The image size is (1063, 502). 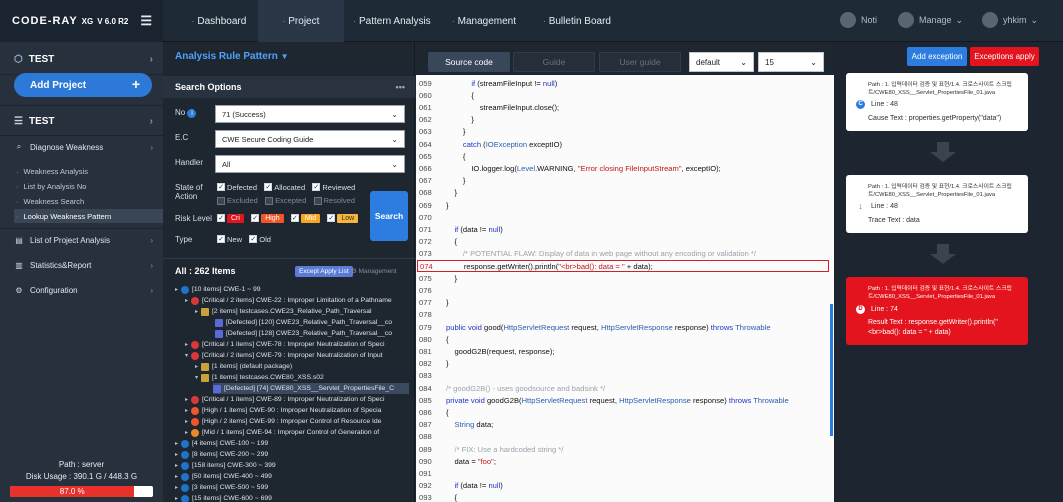 What do you see at coordinates (334, 200) in the screenshot?
I see `state-resolved-checkbox: Resolved` at bounding box center [334, 200].